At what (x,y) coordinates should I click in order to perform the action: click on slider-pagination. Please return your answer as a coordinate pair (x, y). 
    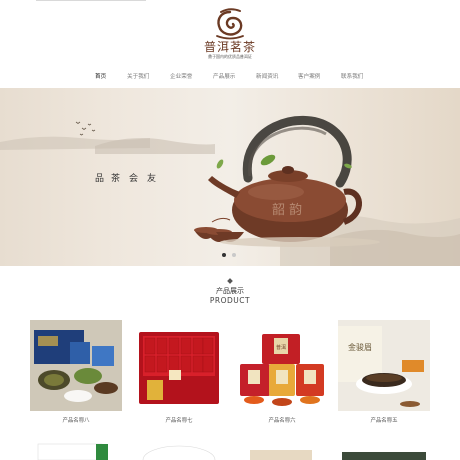
    Looking at the image, I should click on (232, 256).